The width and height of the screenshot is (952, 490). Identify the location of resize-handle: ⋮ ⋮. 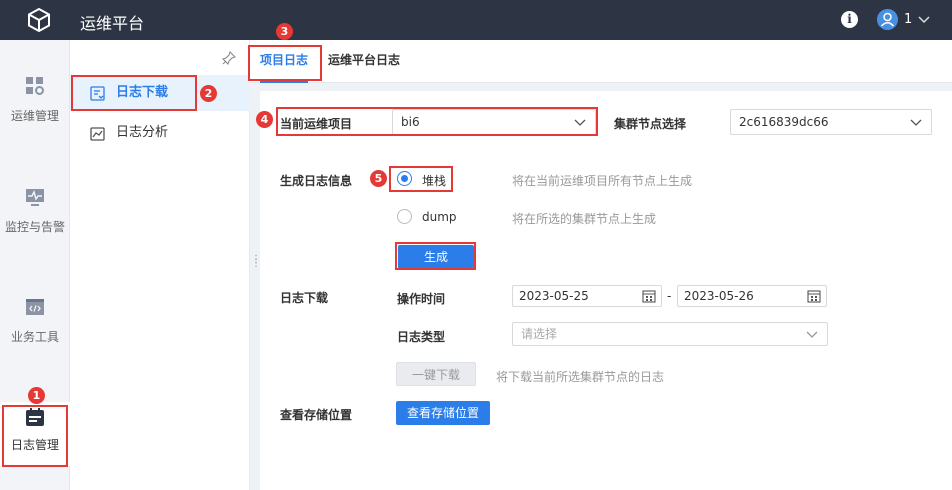
(256, 263).